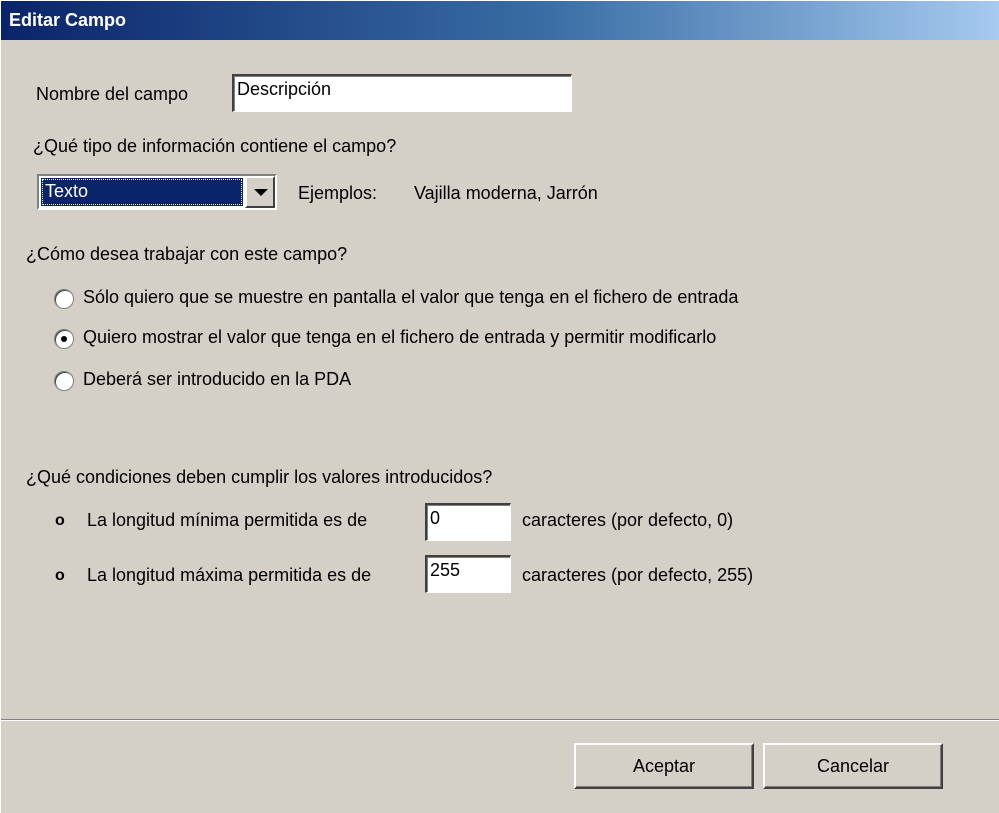  I want to click on divider, so click(500, 720).